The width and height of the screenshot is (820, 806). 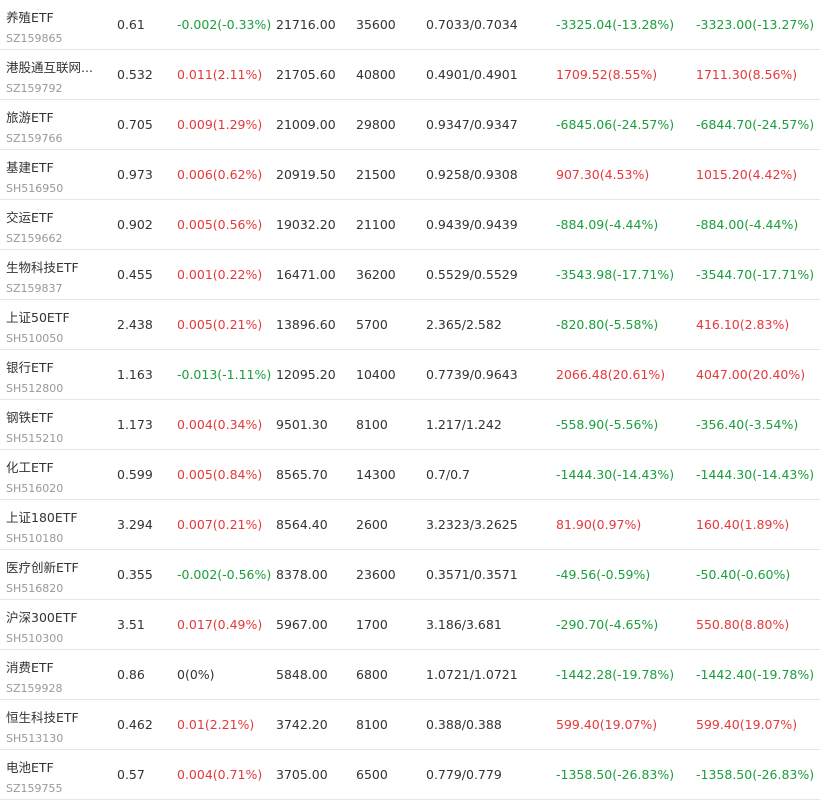 I want to click on fund-code: SH515210, so click(x=35, y=438).